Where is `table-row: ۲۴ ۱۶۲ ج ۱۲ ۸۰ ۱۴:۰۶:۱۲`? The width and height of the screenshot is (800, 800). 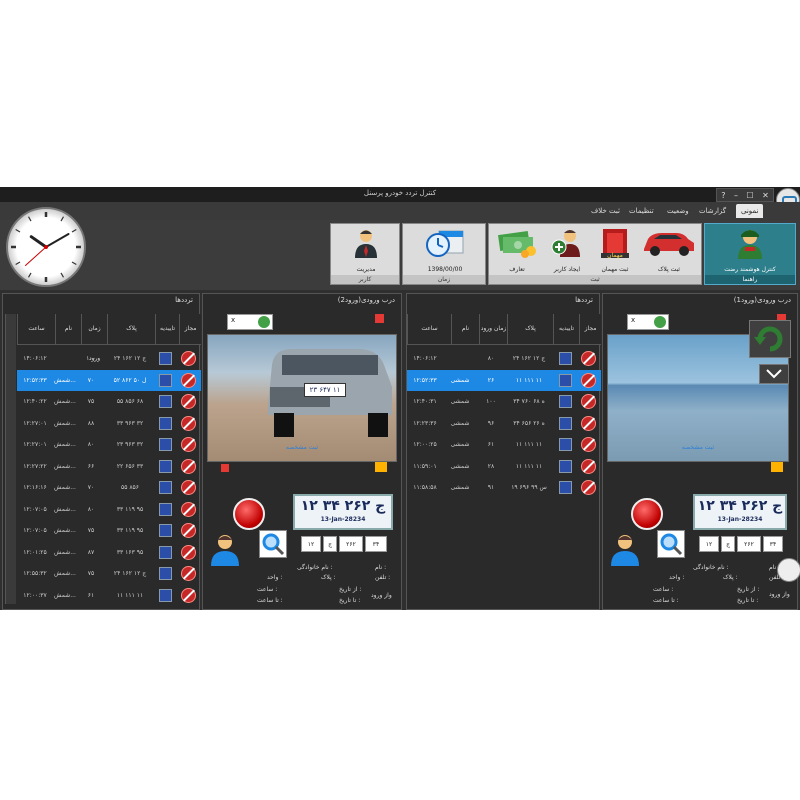
table-row: ۲۴ ۱۶۲ ج ۱۲ ۸۰ ۱۴:۰۶:۱۲ is located at coordinates (504, 358).